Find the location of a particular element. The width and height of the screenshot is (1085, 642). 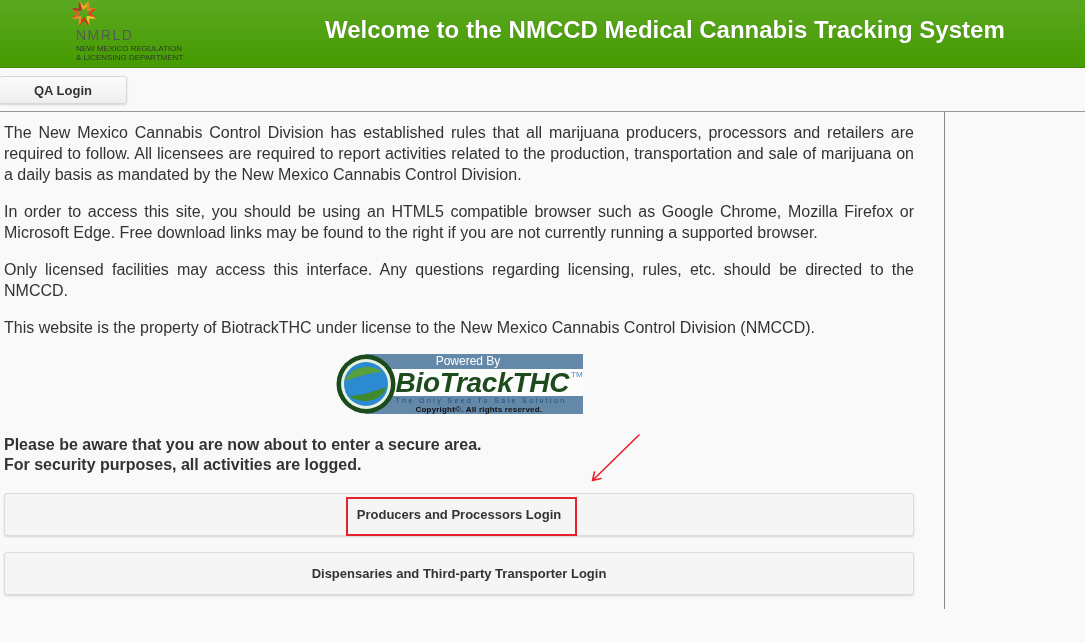

security-notice: For security purposes, all activities are logged. is located at coordinates (183, 465).